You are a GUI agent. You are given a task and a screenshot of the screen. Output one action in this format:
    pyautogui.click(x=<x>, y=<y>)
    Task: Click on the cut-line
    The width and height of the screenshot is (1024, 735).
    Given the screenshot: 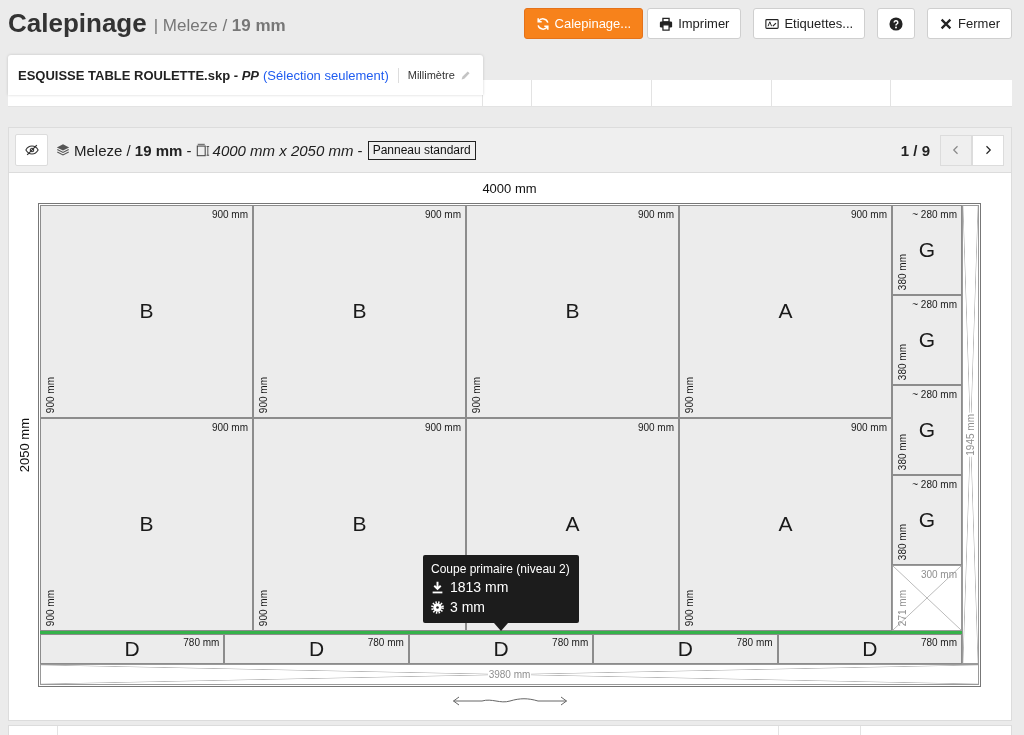 What is the action you would take?
    pyautogui.click(x=501, y=632)
    